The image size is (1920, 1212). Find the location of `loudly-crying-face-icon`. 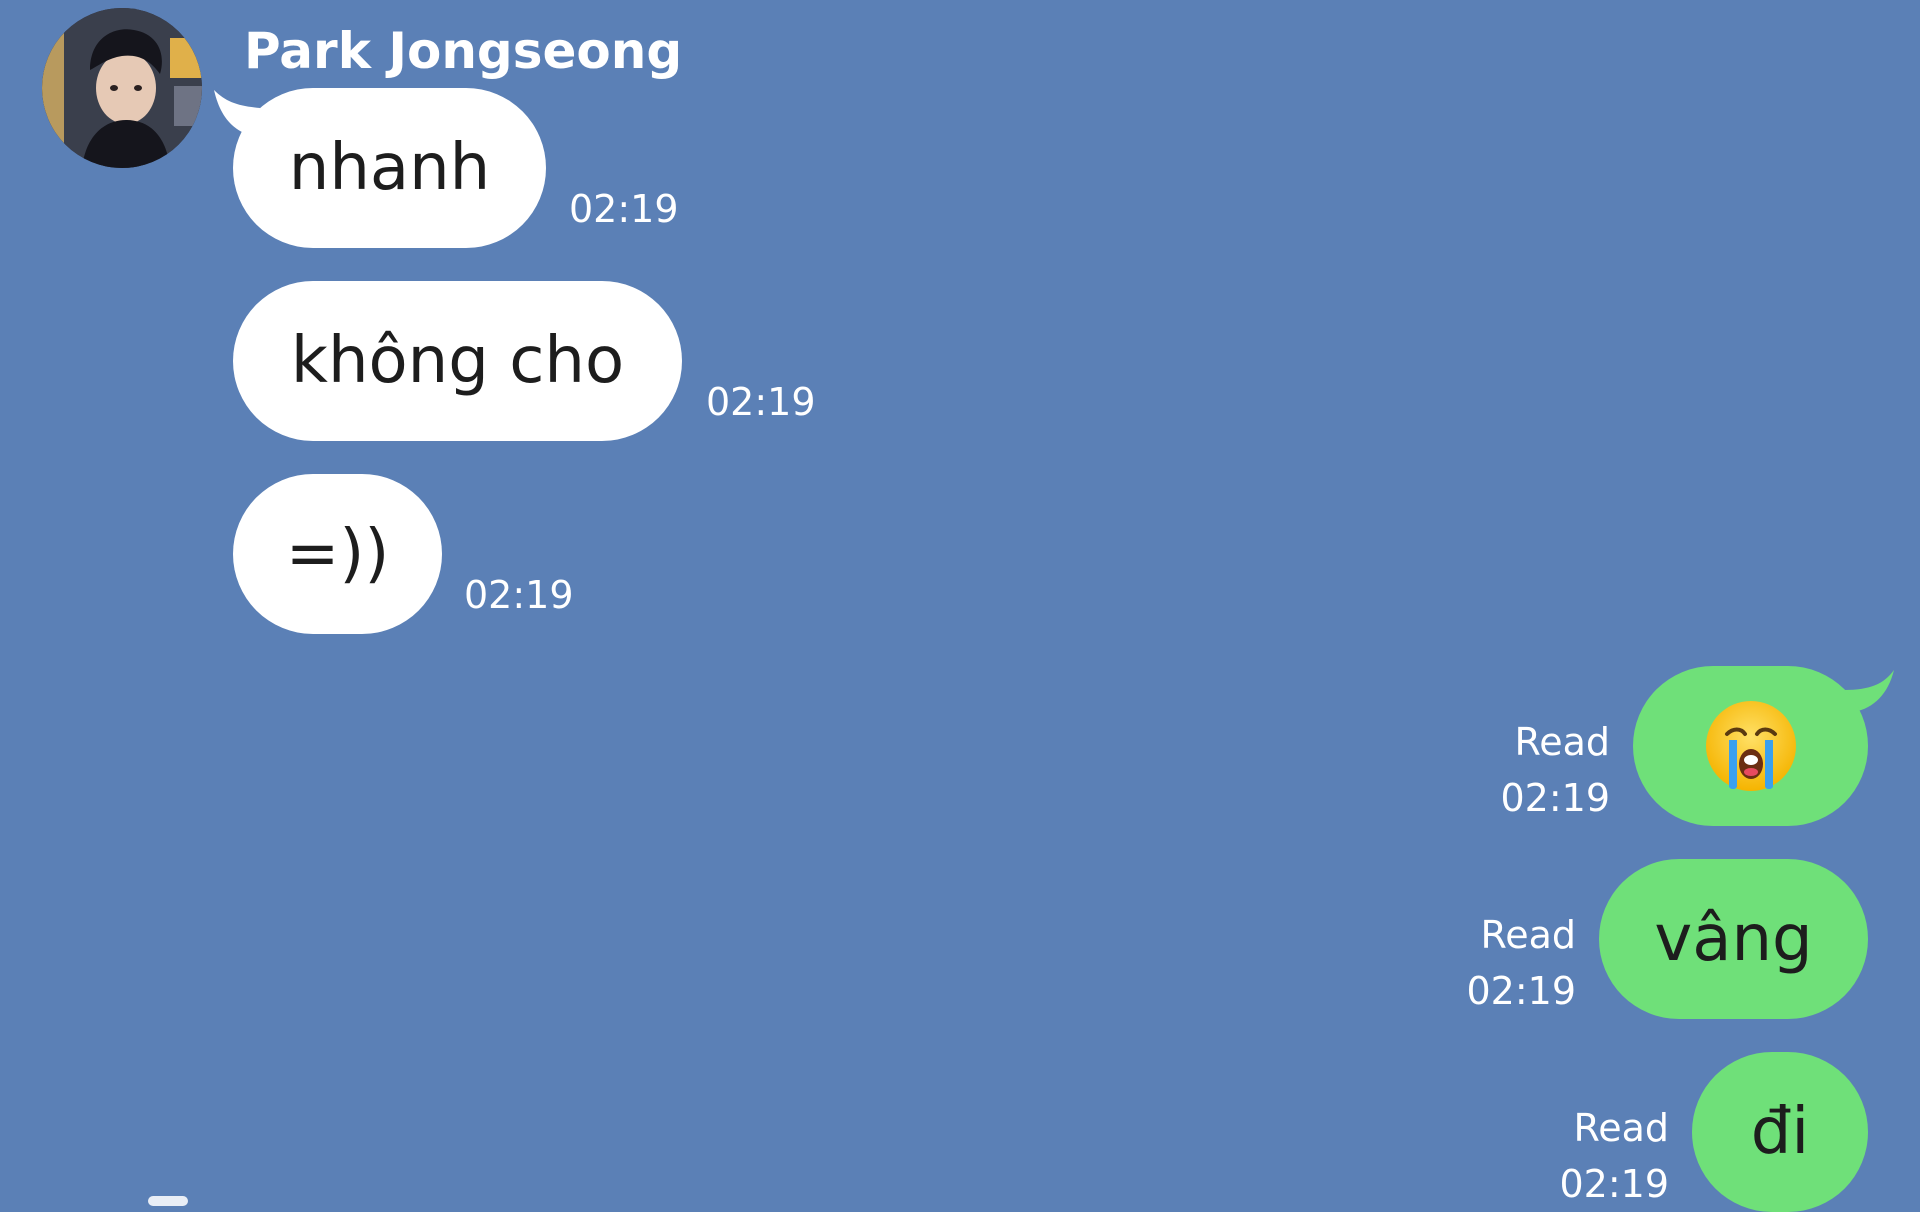

loudly-crying-face-icon is located at coordinates (1750, 746).